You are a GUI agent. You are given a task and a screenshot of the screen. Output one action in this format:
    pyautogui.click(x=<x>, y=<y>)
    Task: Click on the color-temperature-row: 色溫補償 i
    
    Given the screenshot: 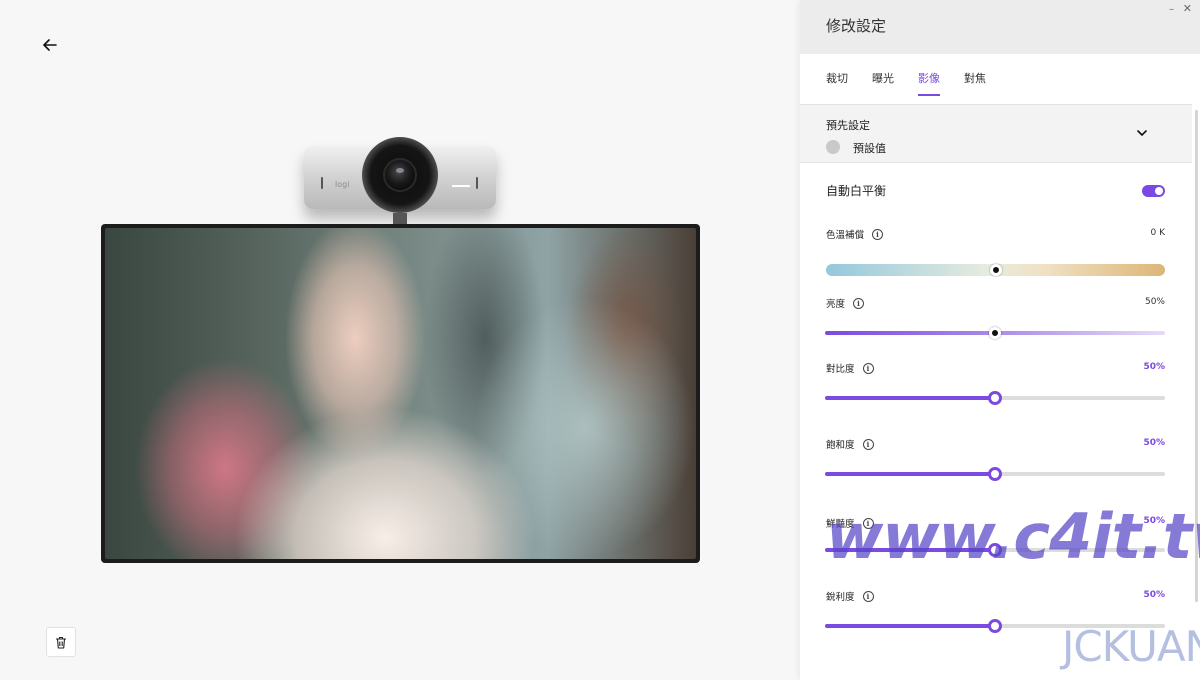 What is the action you would take?
    pyautogui.click(x=855, y=234)
    